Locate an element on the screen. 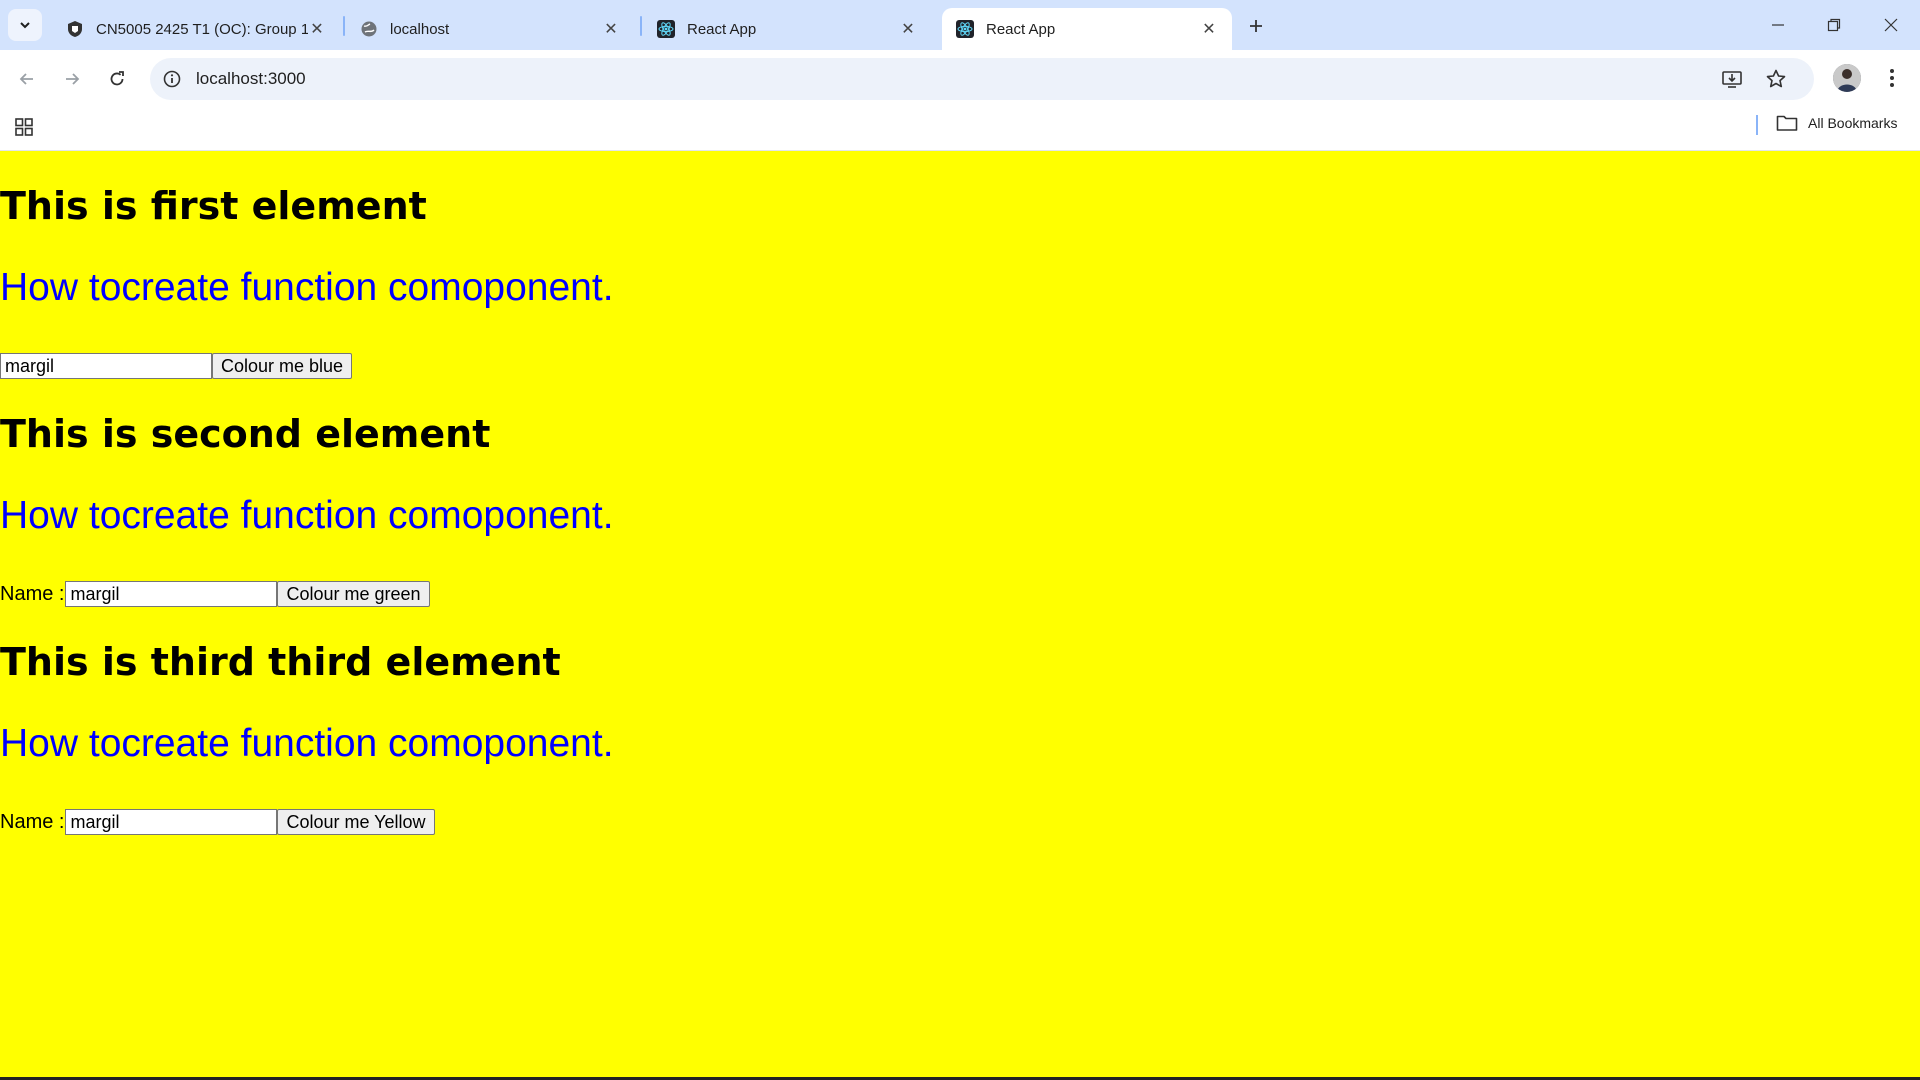  install-icon is located at coordinates (1732, 79).